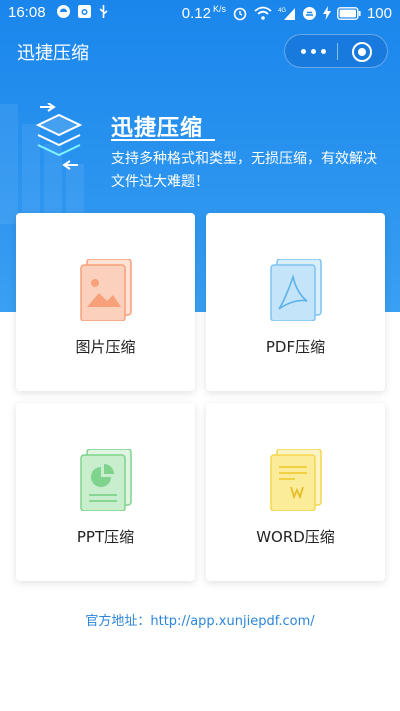  I want to click on pdf-file-icon, so click(296, 290).